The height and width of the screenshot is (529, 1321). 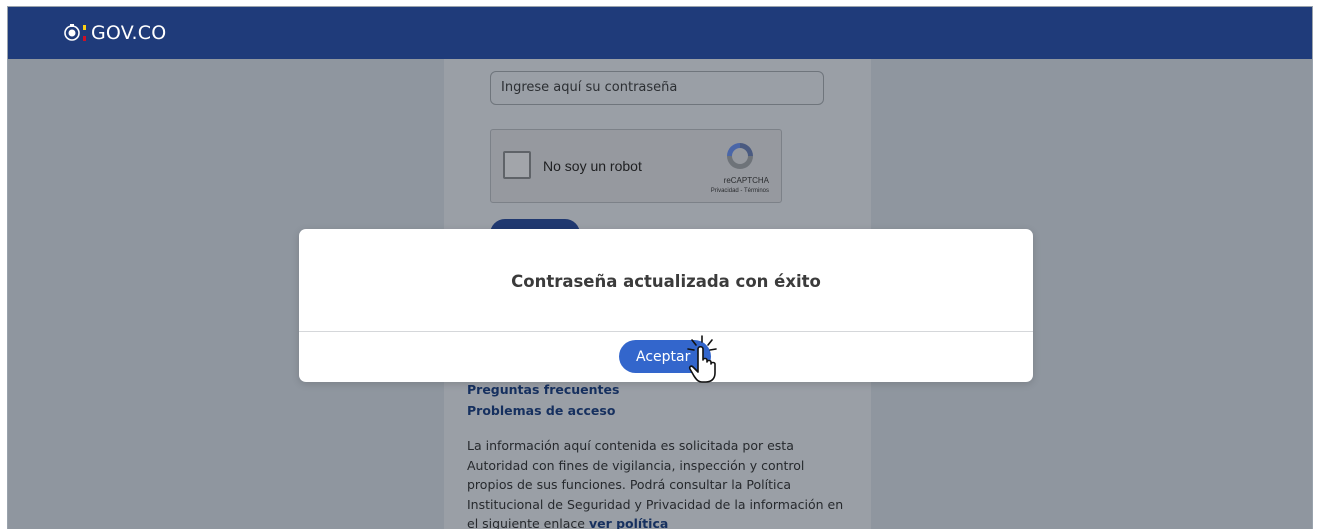 What do you see at coordinates (592, 166) in the screenshot?
I see `recaptcha-label: No soy un robot` at bounding box center [592, 166].